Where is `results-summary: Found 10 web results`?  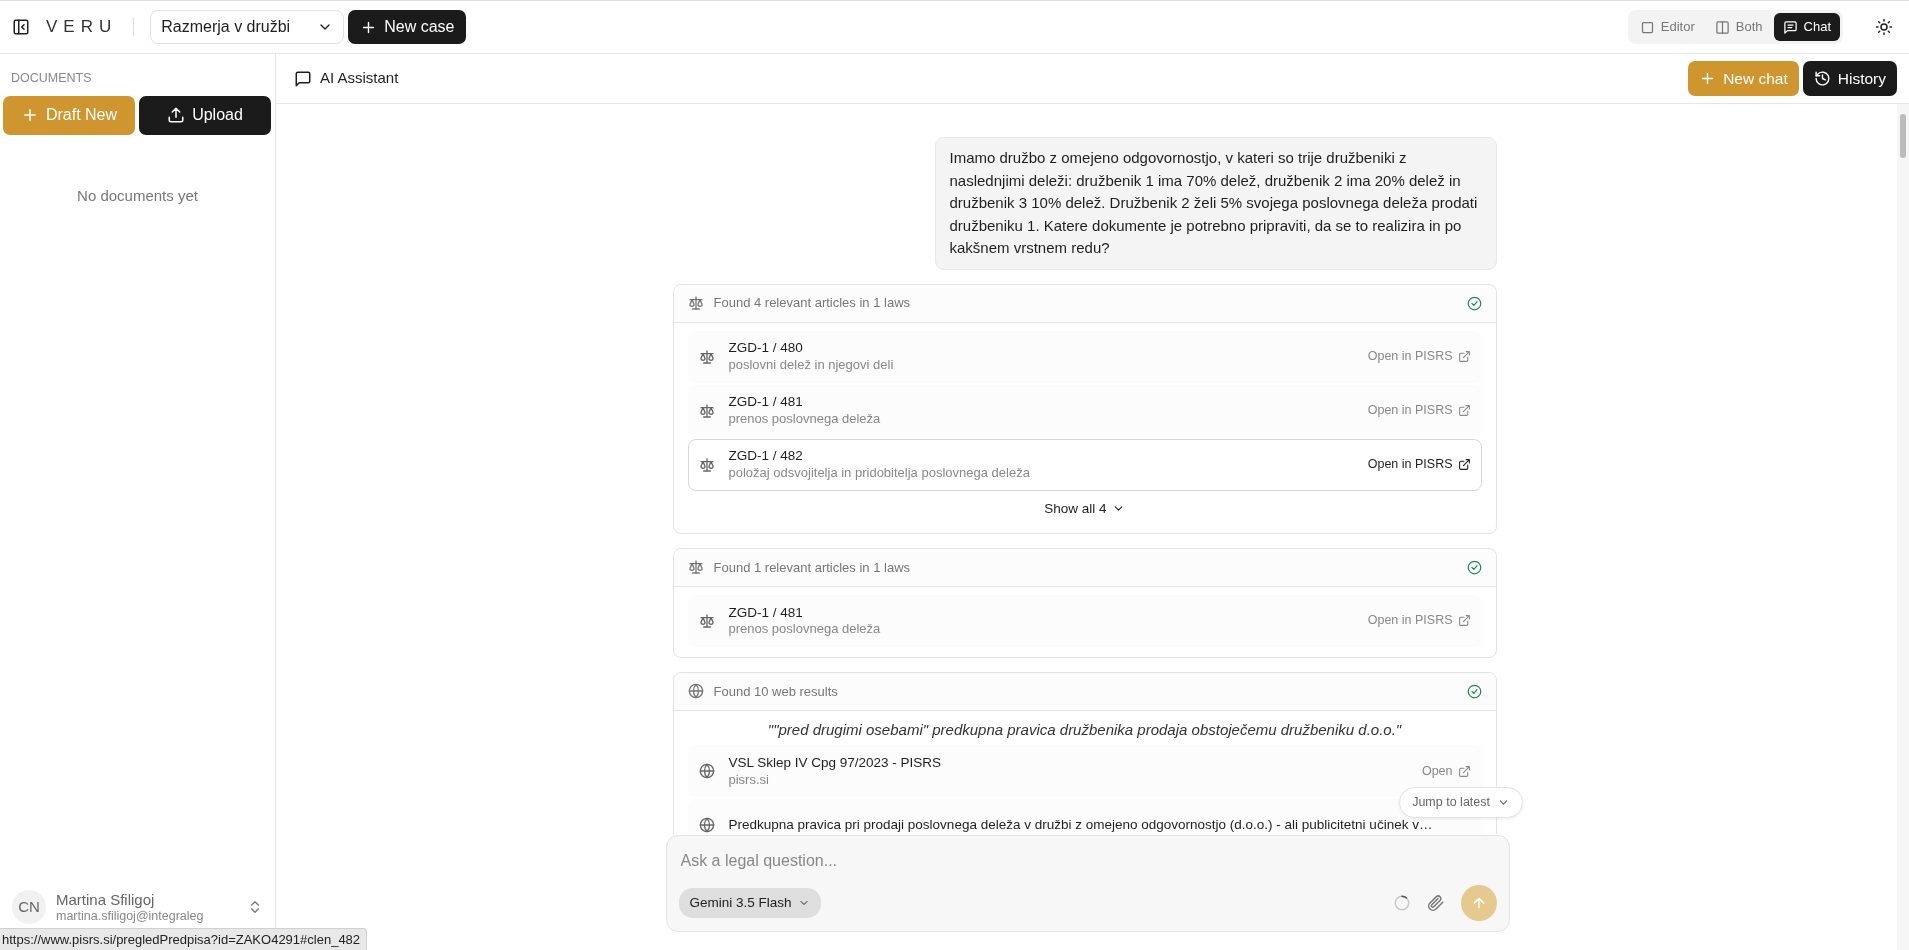 results-summary: Found 10 web results is located at coordinates (775, 691).